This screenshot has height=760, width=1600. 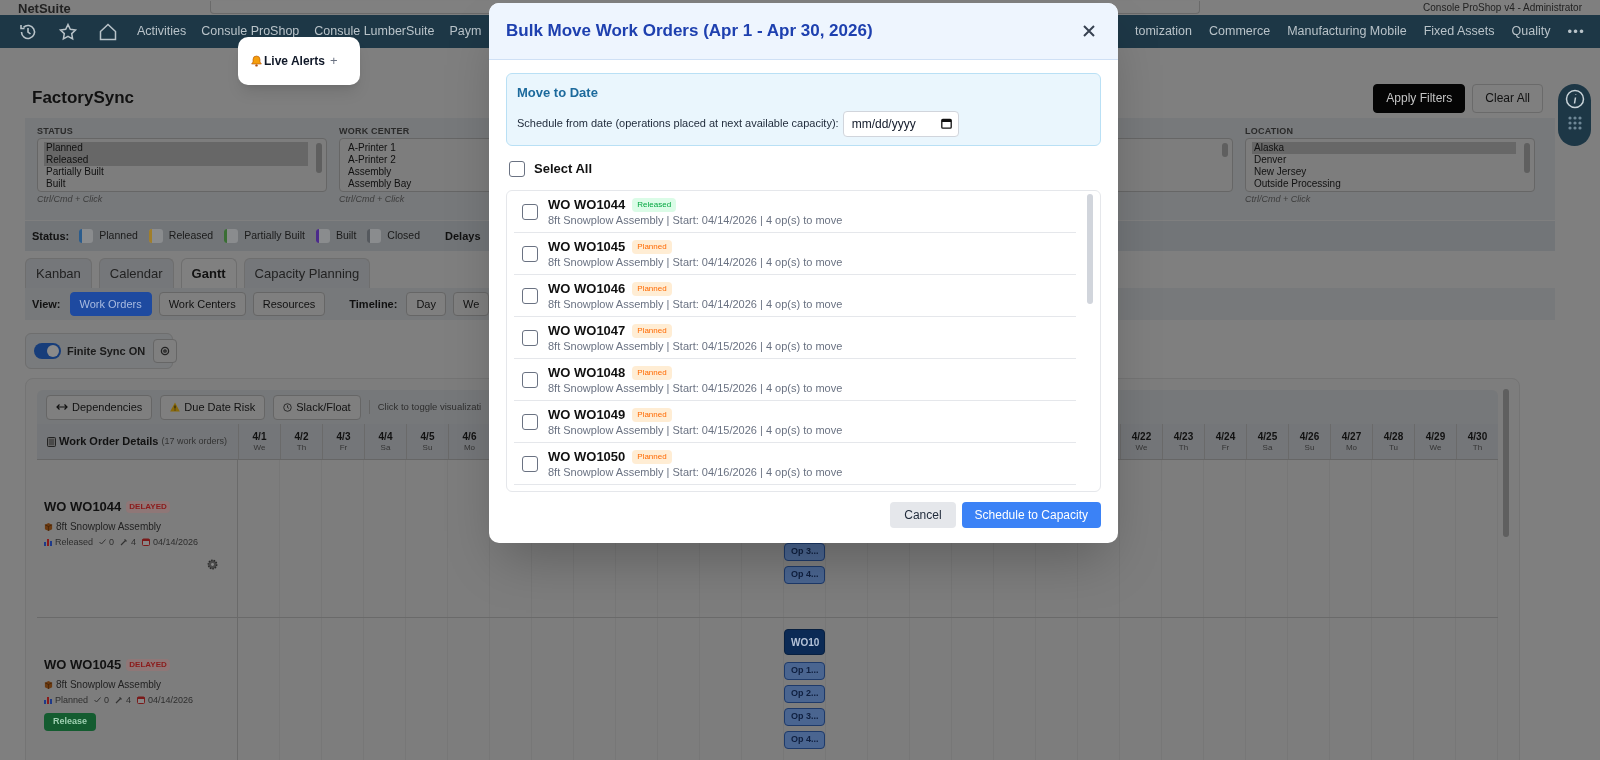 What do you see at coordinates (374, 131) in the screenshot?
I see `filter-label: WORK CENTER` at bounding box center [374, 131].